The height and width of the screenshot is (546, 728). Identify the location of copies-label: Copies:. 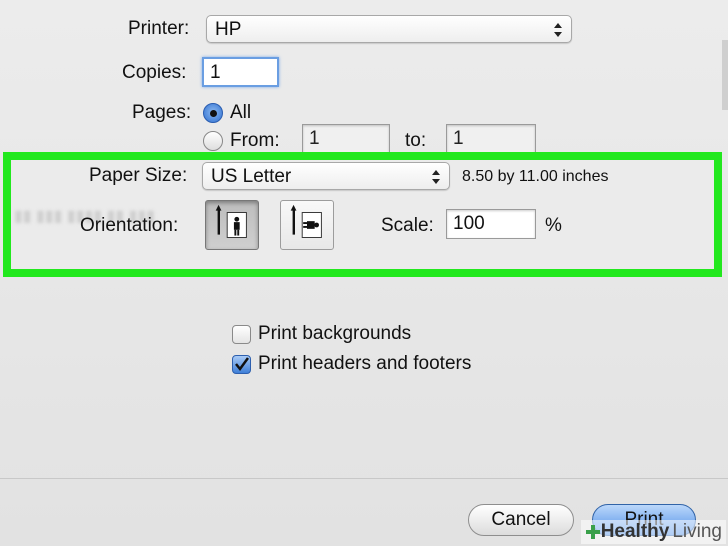
(154, 72).